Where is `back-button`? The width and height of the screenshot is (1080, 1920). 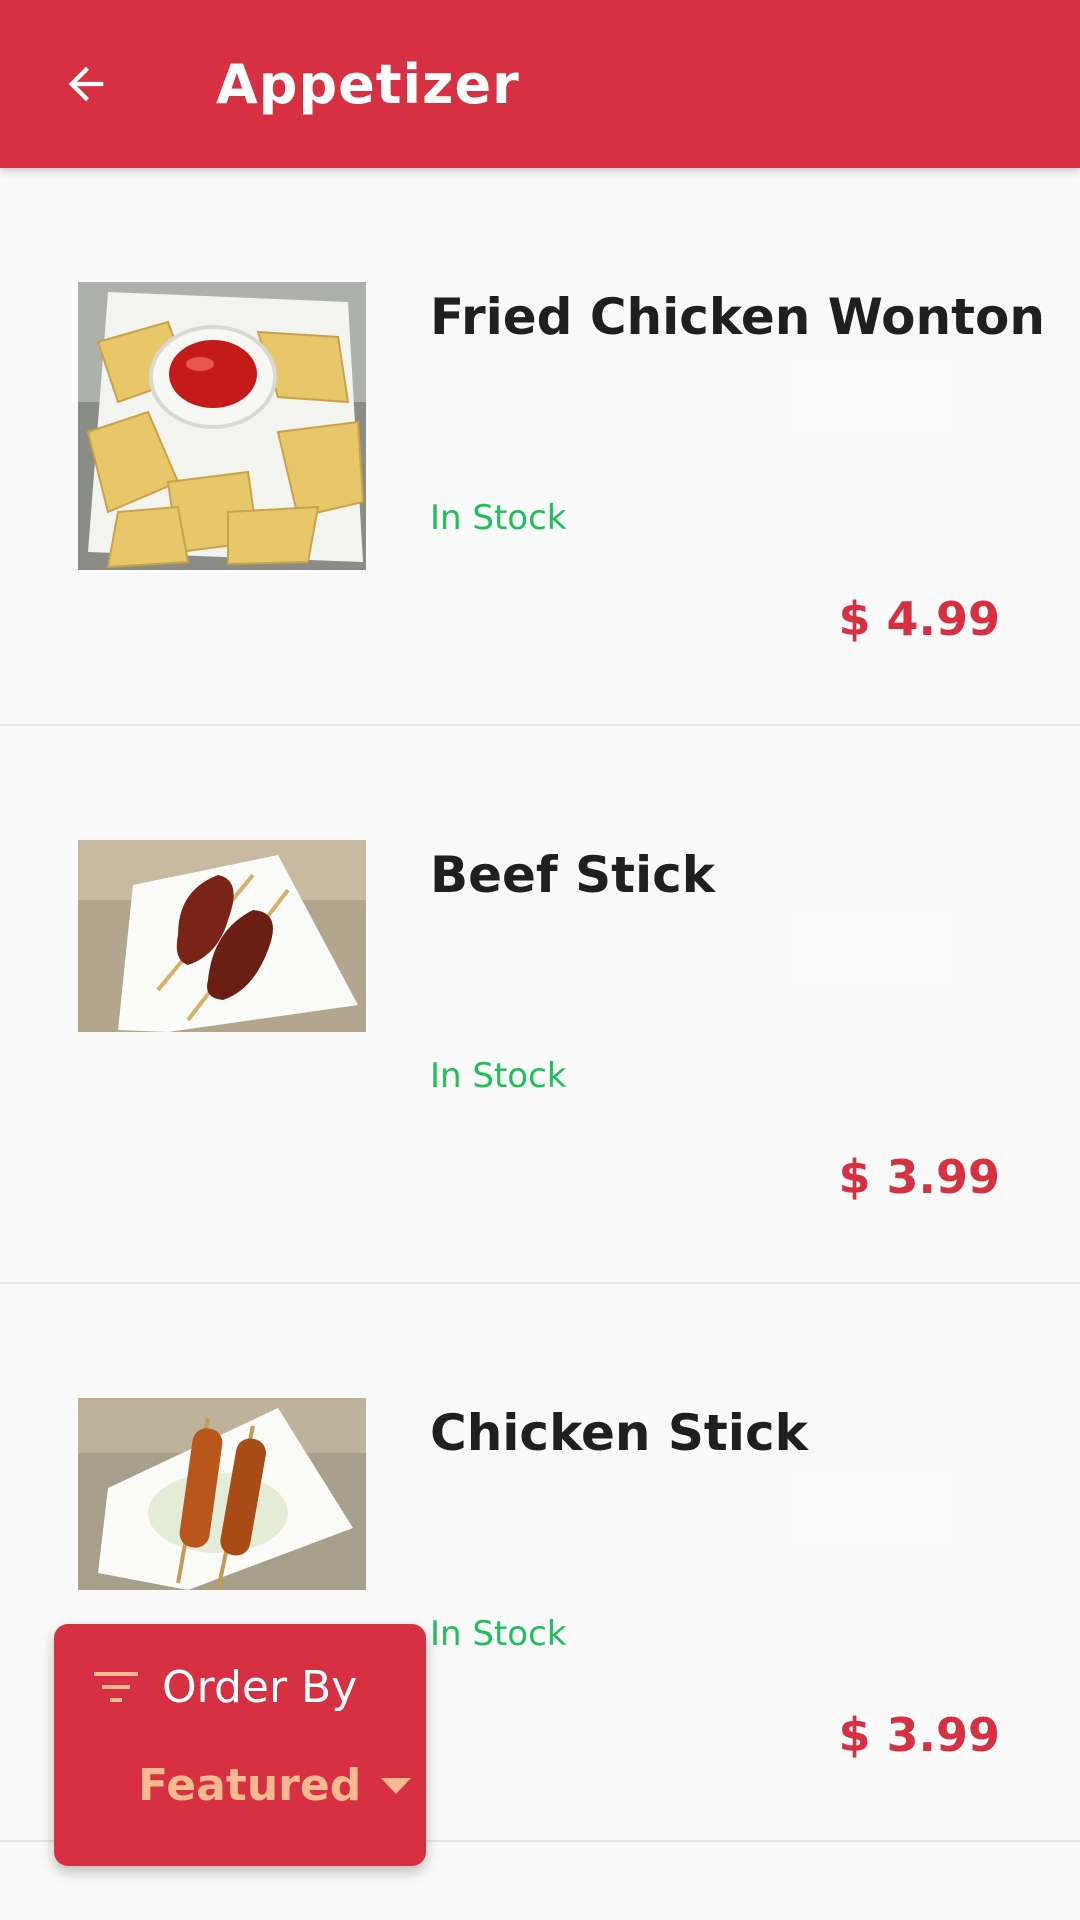 back-button is located at coordinates (86, 84).